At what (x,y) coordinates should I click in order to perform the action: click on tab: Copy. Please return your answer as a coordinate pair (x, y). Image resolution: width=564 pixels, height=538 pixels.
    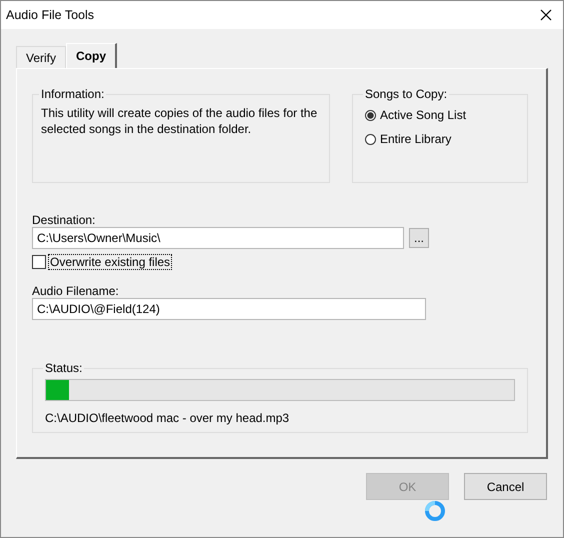
    Looking at the image, I should click on (92, 55).